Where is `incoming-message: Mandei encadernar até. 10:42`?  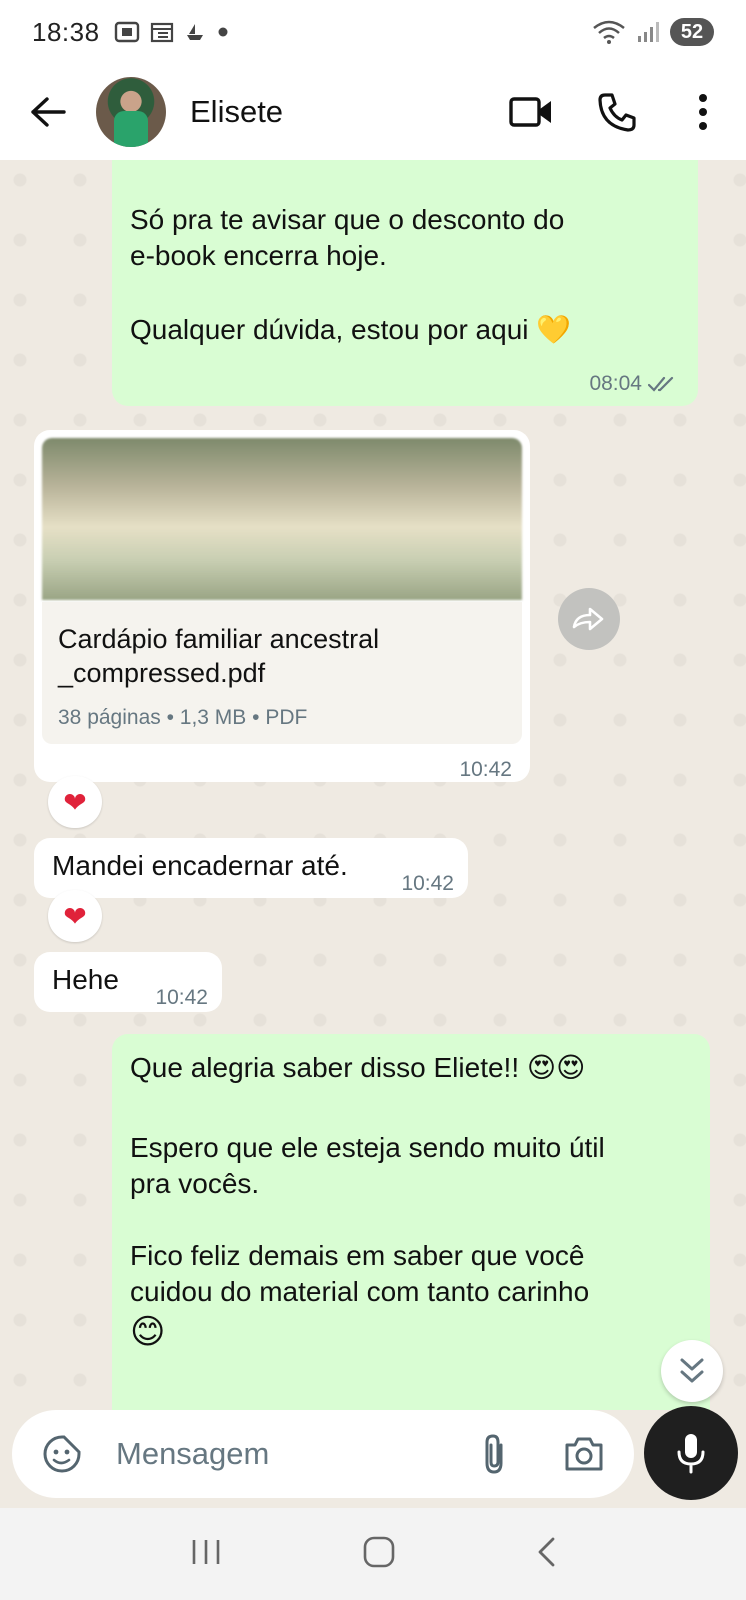 incoming-message: Mandei encadernar até. 10:42 is located at coordinates (251, 868).